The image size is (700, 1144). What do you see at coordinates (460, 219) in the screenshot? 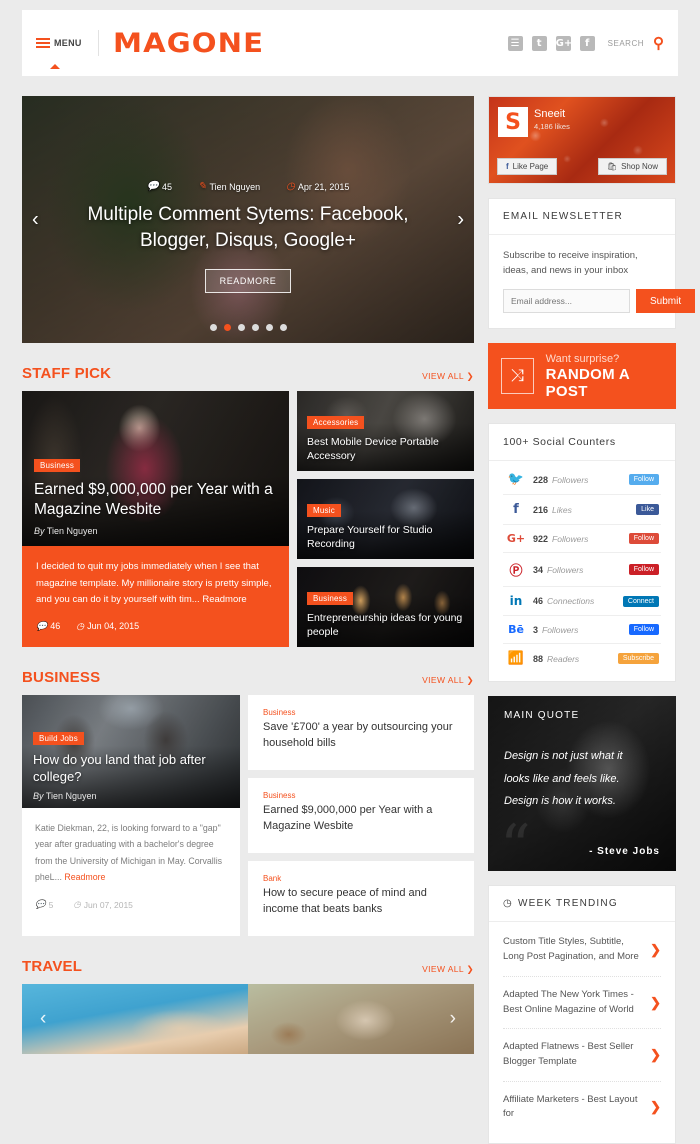
I see `hero-next-arrow: ›` at bounding box center [460, 219].